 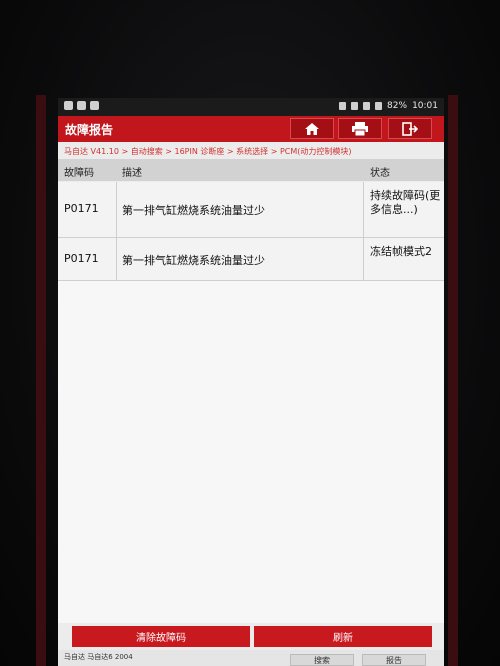 I want to click on refresh-button: 刷新, so click(x=343, y=636).